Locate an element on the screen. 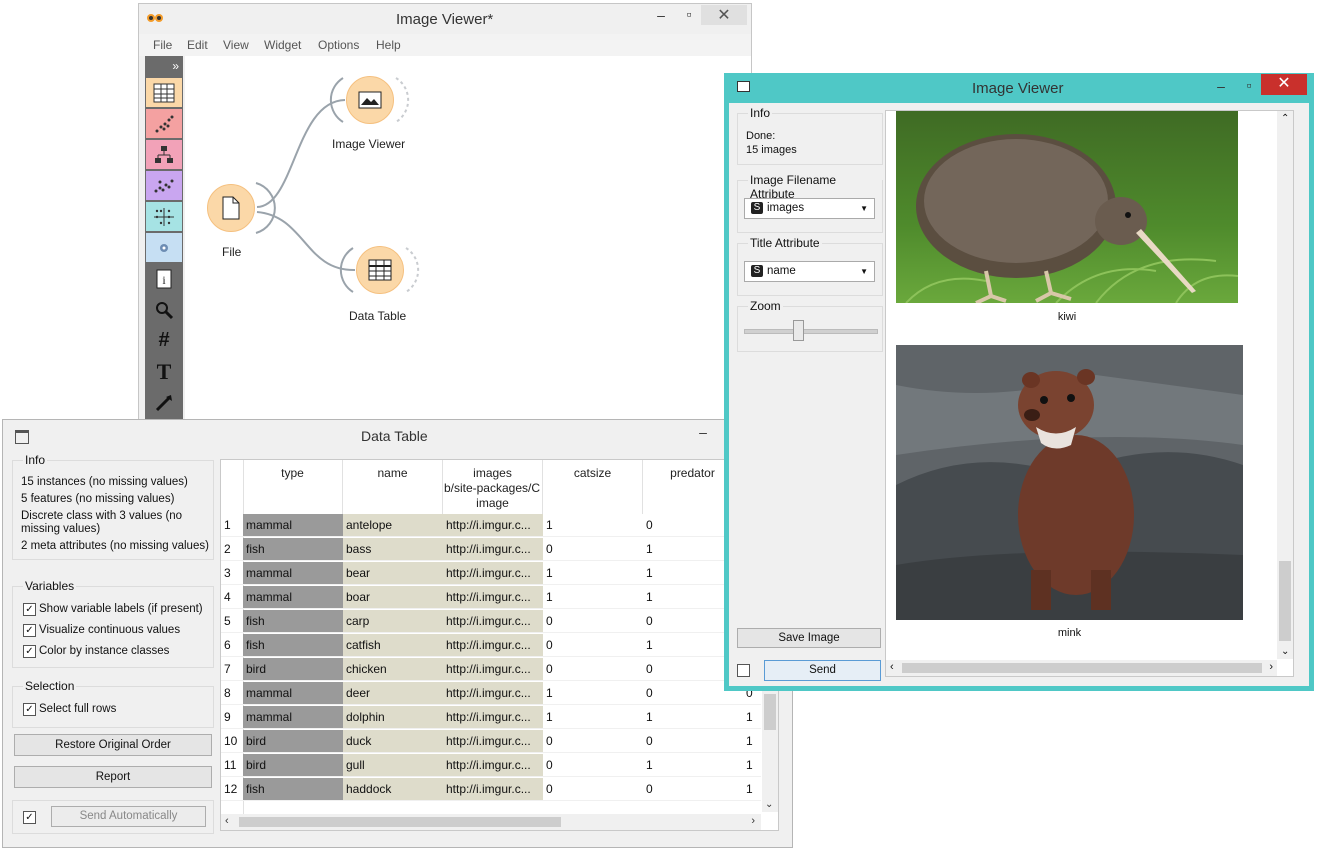 The width and height of the screenshot is (1317, 849). column-header-catsize: catsize is located at coordinates (593, 487).